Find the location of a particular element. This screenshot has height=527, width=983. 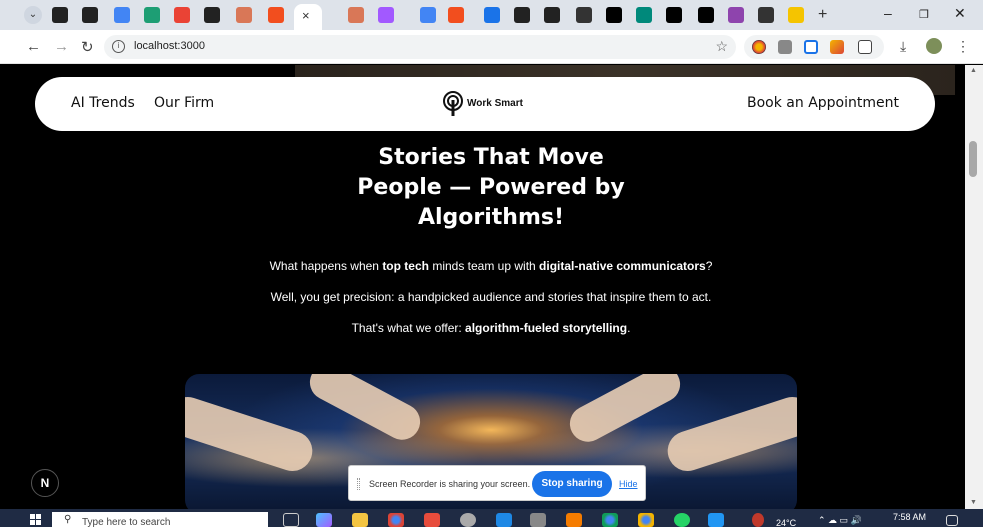

forward-button: → is located at coordinates (61, 46).